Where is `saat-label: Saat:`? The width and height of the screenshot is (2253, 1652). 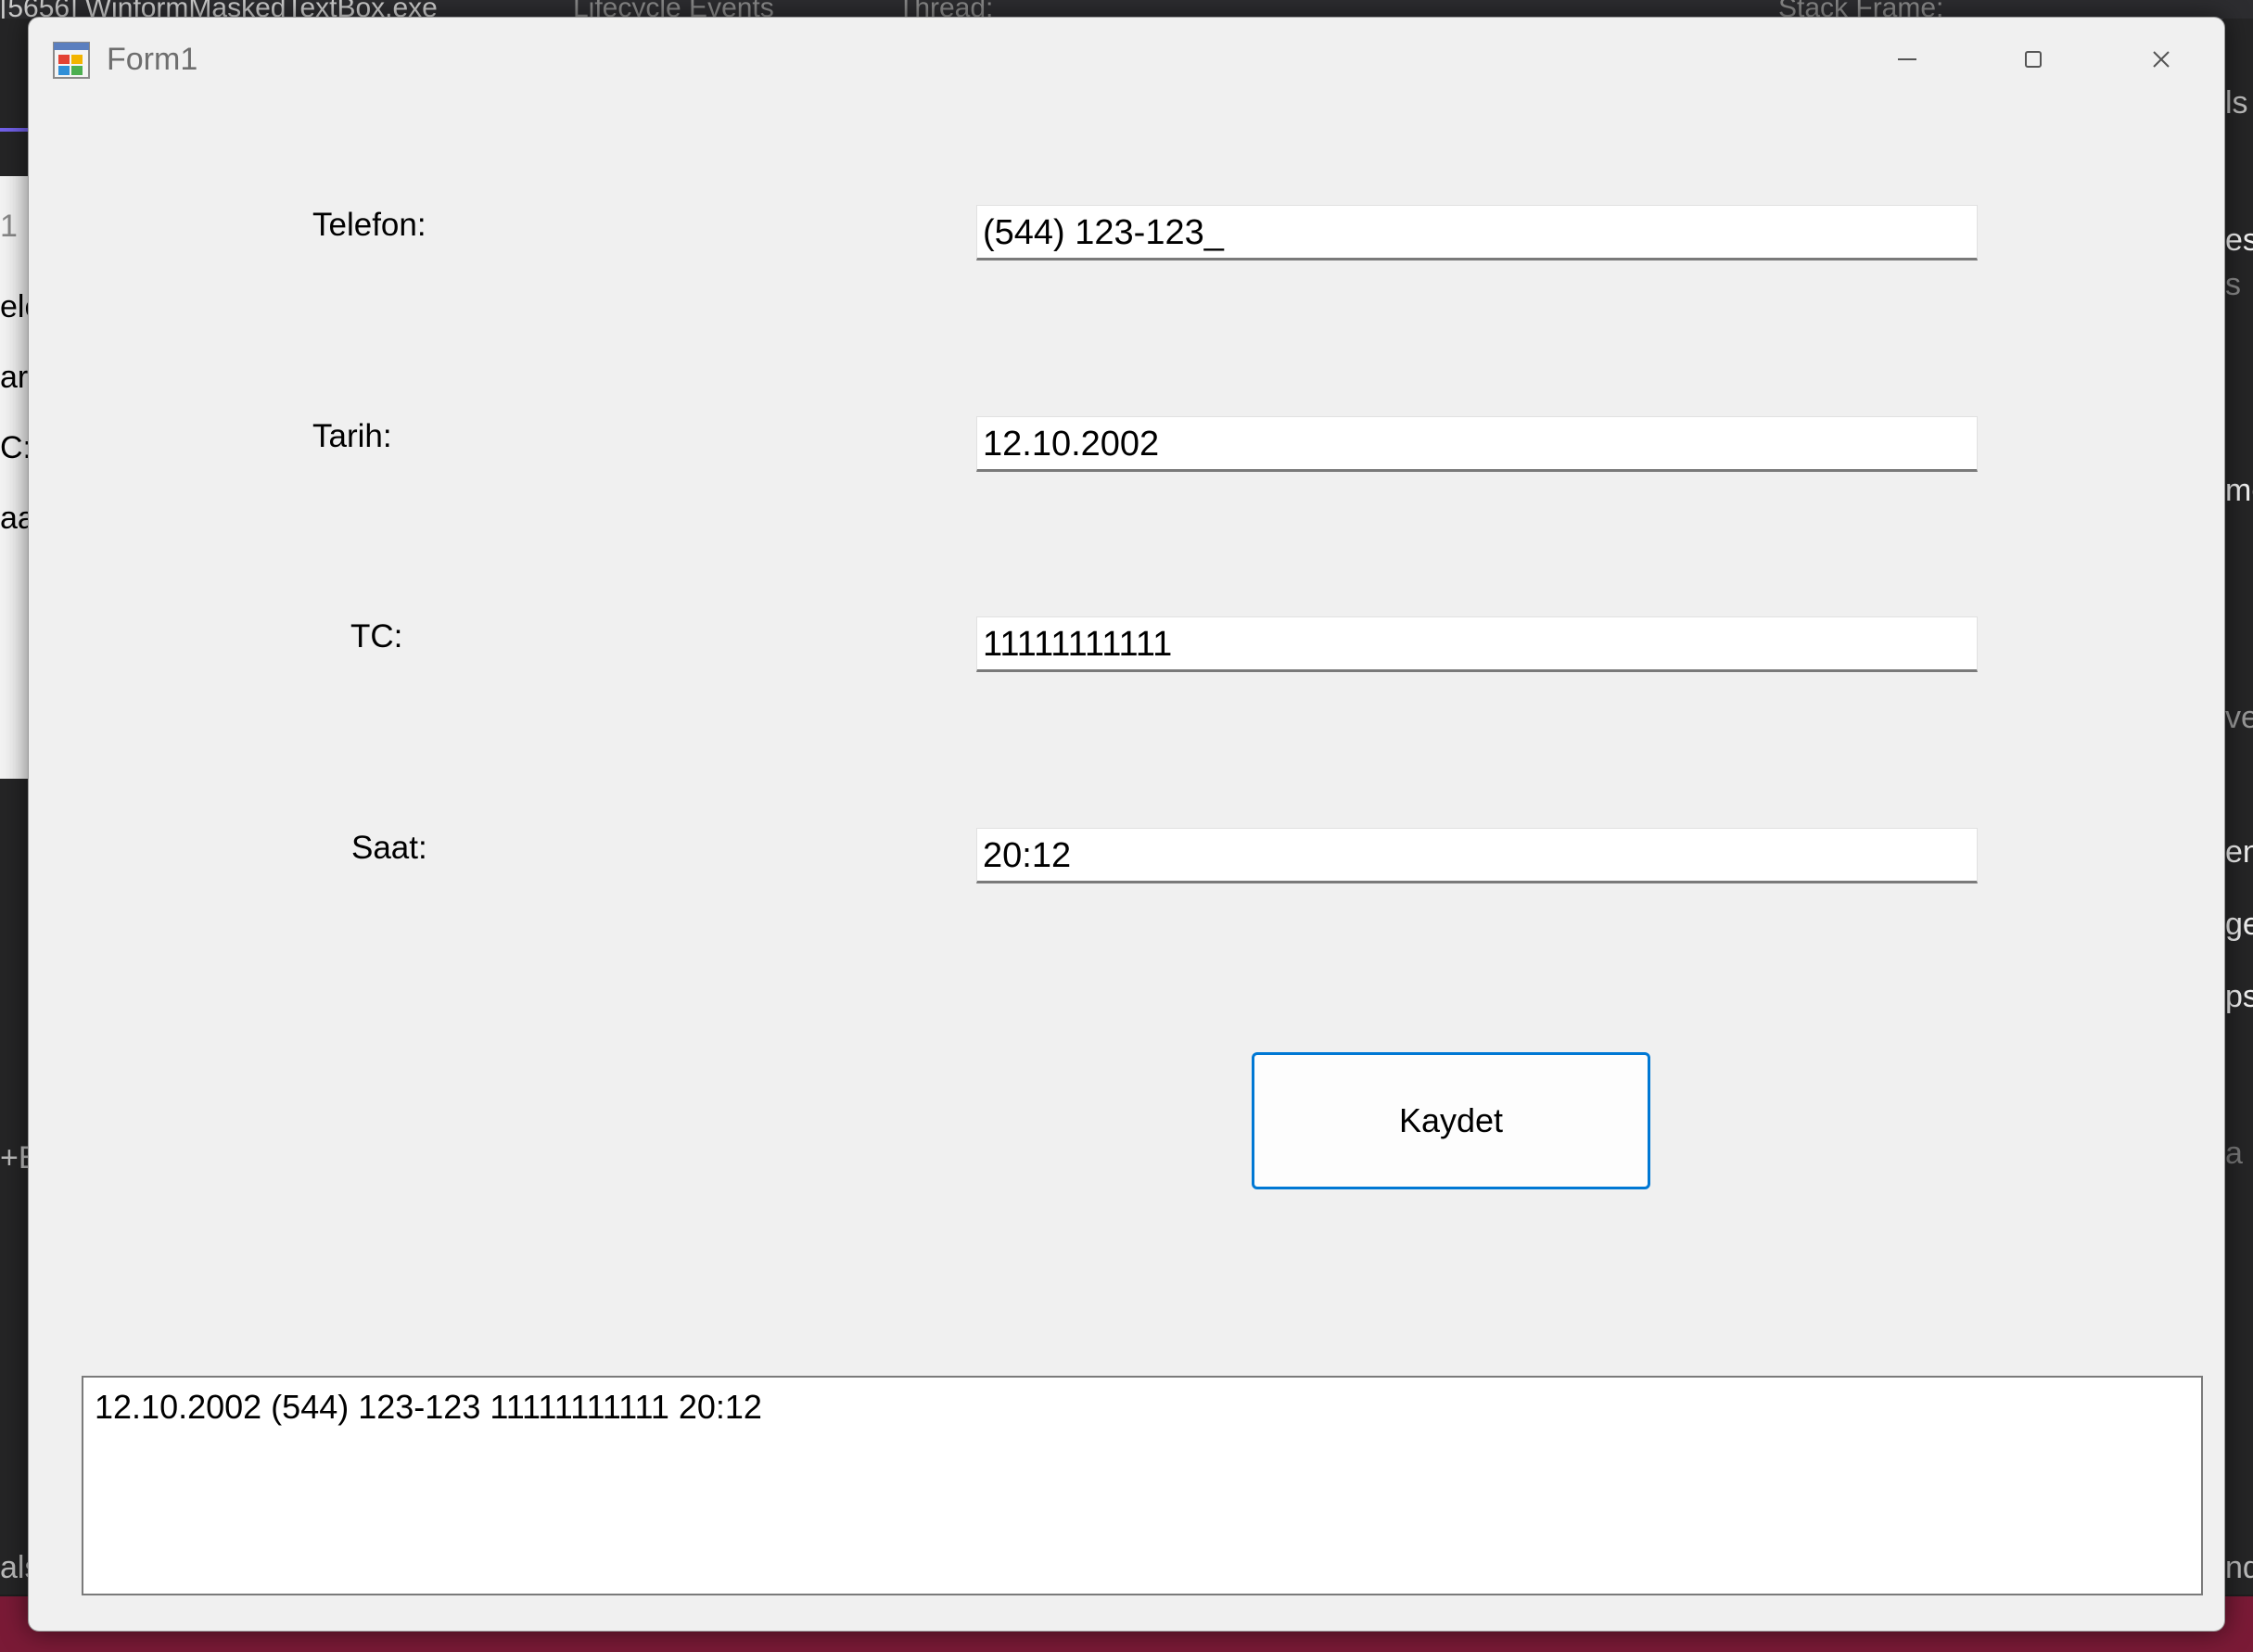 saat-label: Saat: is located at coordinates (389, 848).